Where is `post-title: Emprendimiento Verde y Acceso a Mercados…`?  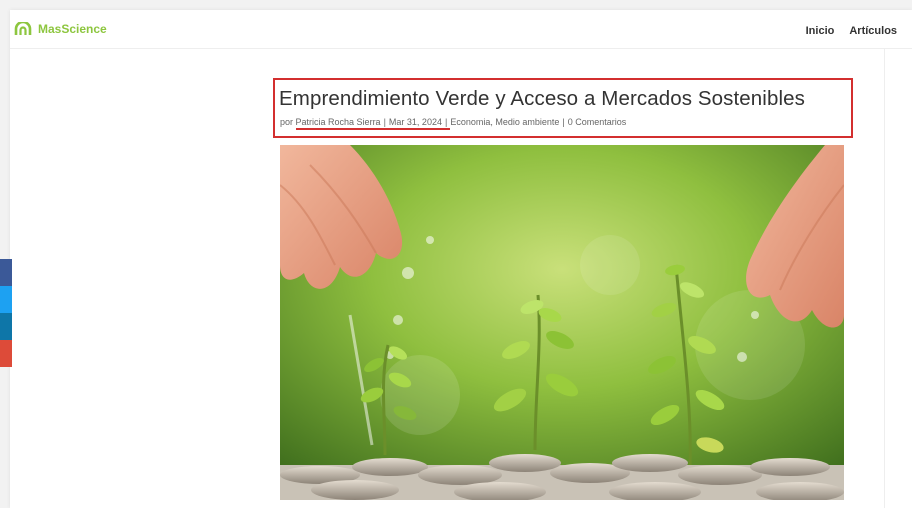
post-title: Emprendimiento Verde y Acceso a Mercados… is located at coordinates (542, 98).